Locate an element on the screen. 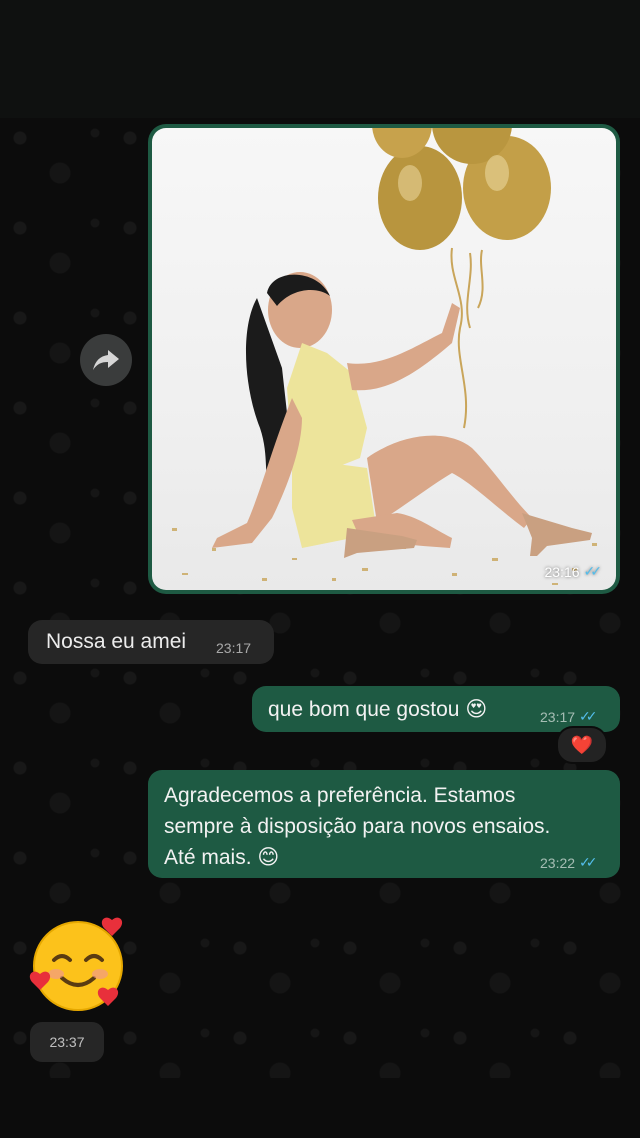 This screenshot has height=1138, width=640. forward-button is located at coordinates (106, 360).